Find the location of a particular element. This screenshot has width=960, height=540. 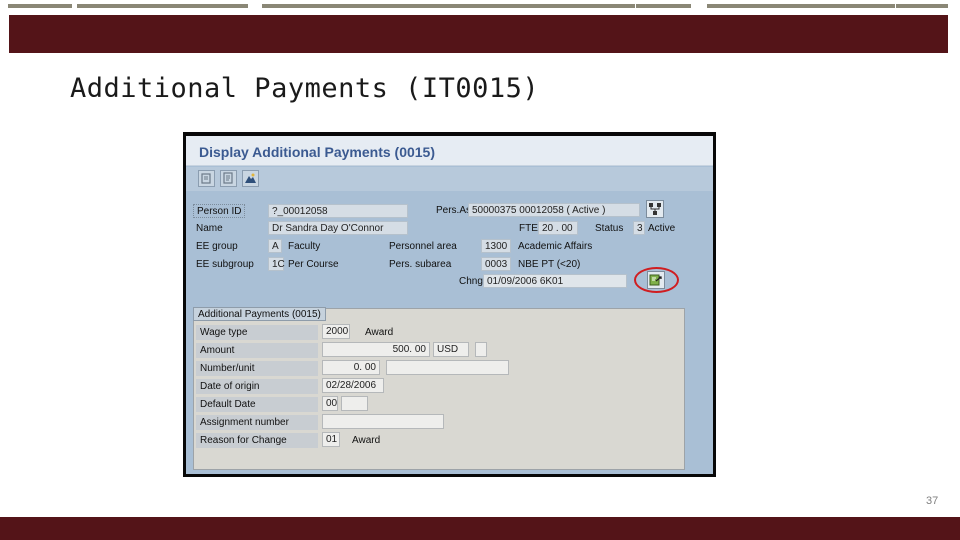

status-label: Status is located at coordinates (609, 228).